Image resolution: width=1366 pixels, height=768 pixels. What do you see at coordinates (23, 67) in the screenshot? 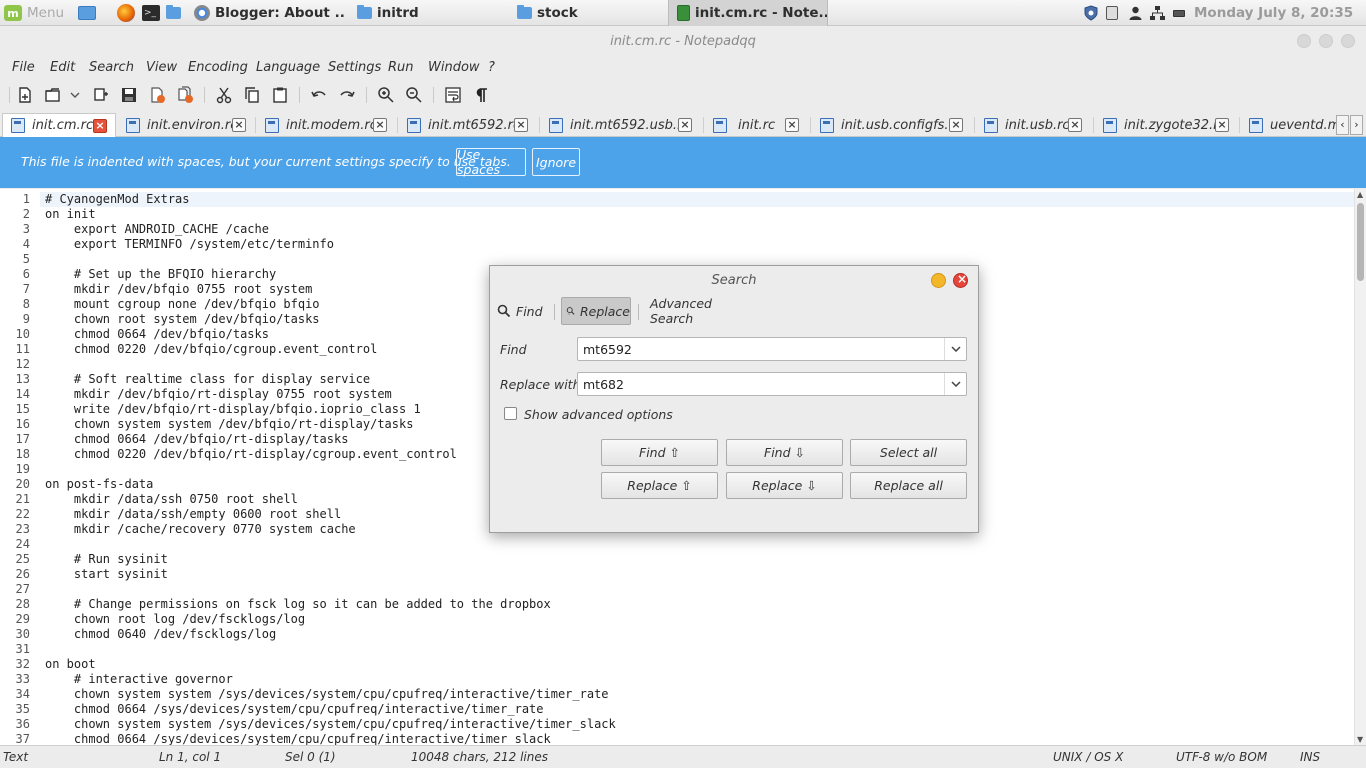
I see `menu-file: File` at bounding box center [23, 67].